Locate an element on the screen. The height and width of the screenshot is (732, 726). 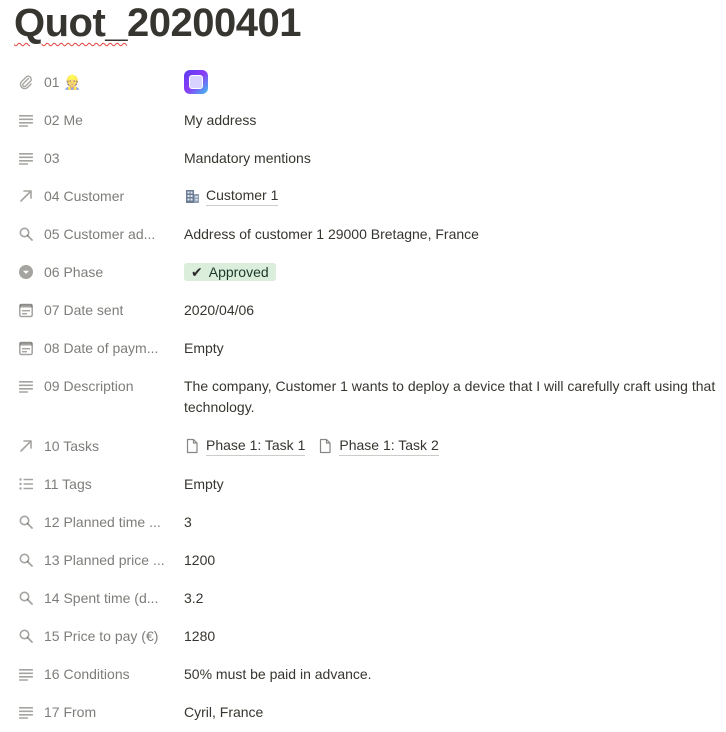
task-relation-2: Phase 1: Task 2 is located at coordinates (378, 446).